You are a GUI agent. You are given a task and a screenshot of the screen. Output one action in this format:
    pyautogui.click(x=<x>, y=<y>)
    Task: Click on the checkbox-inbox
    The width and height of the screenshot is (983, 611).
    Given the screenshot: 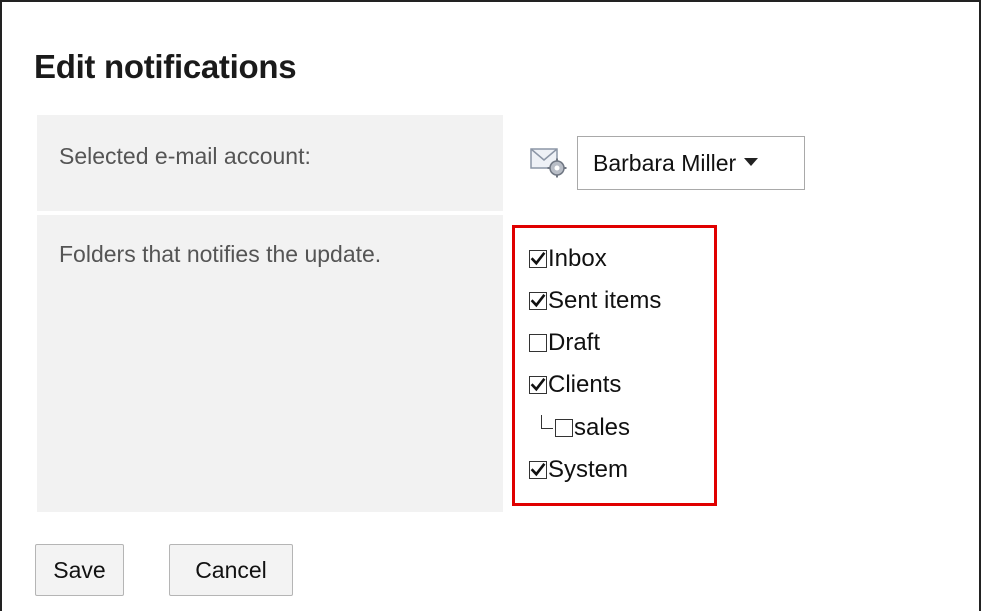 What is the action you would take?
    pyautogui.click(x=538, y=259)
    